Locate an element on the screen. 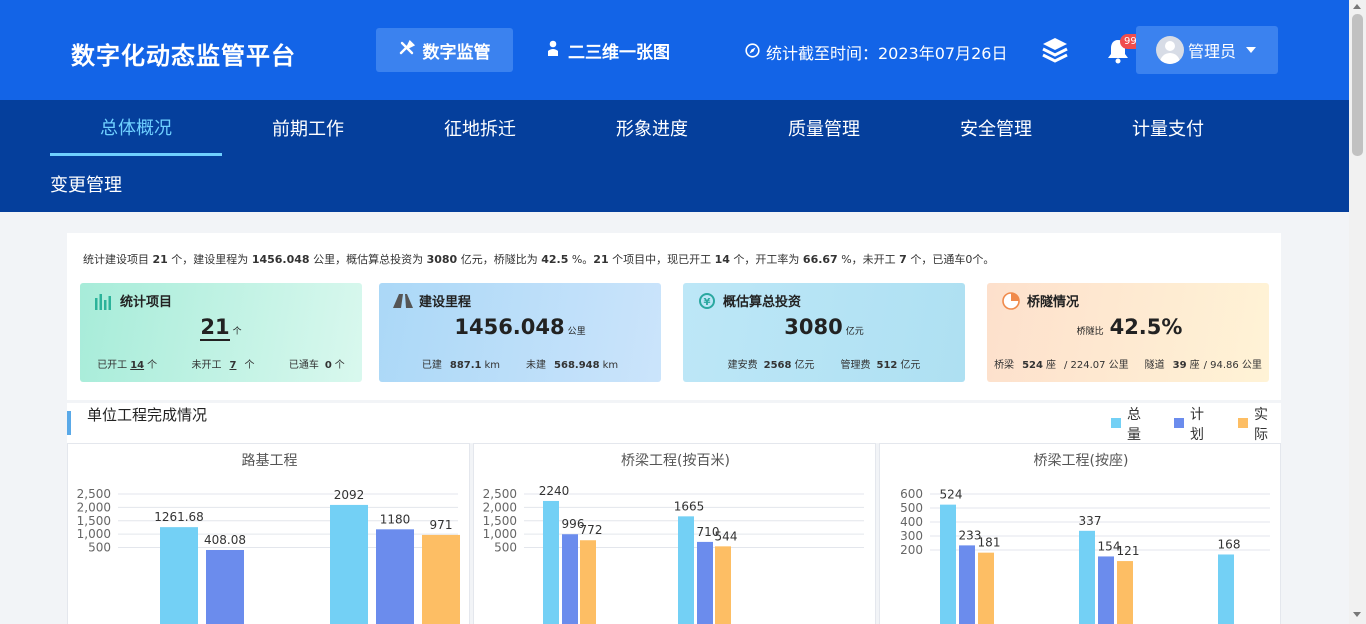 The width and height of the screenshot is (1366, 624). mileage-card: 建设里程 1456.048 公里 已建 887.1 km 未建 568.948 km is located at coordinates (520, 332).